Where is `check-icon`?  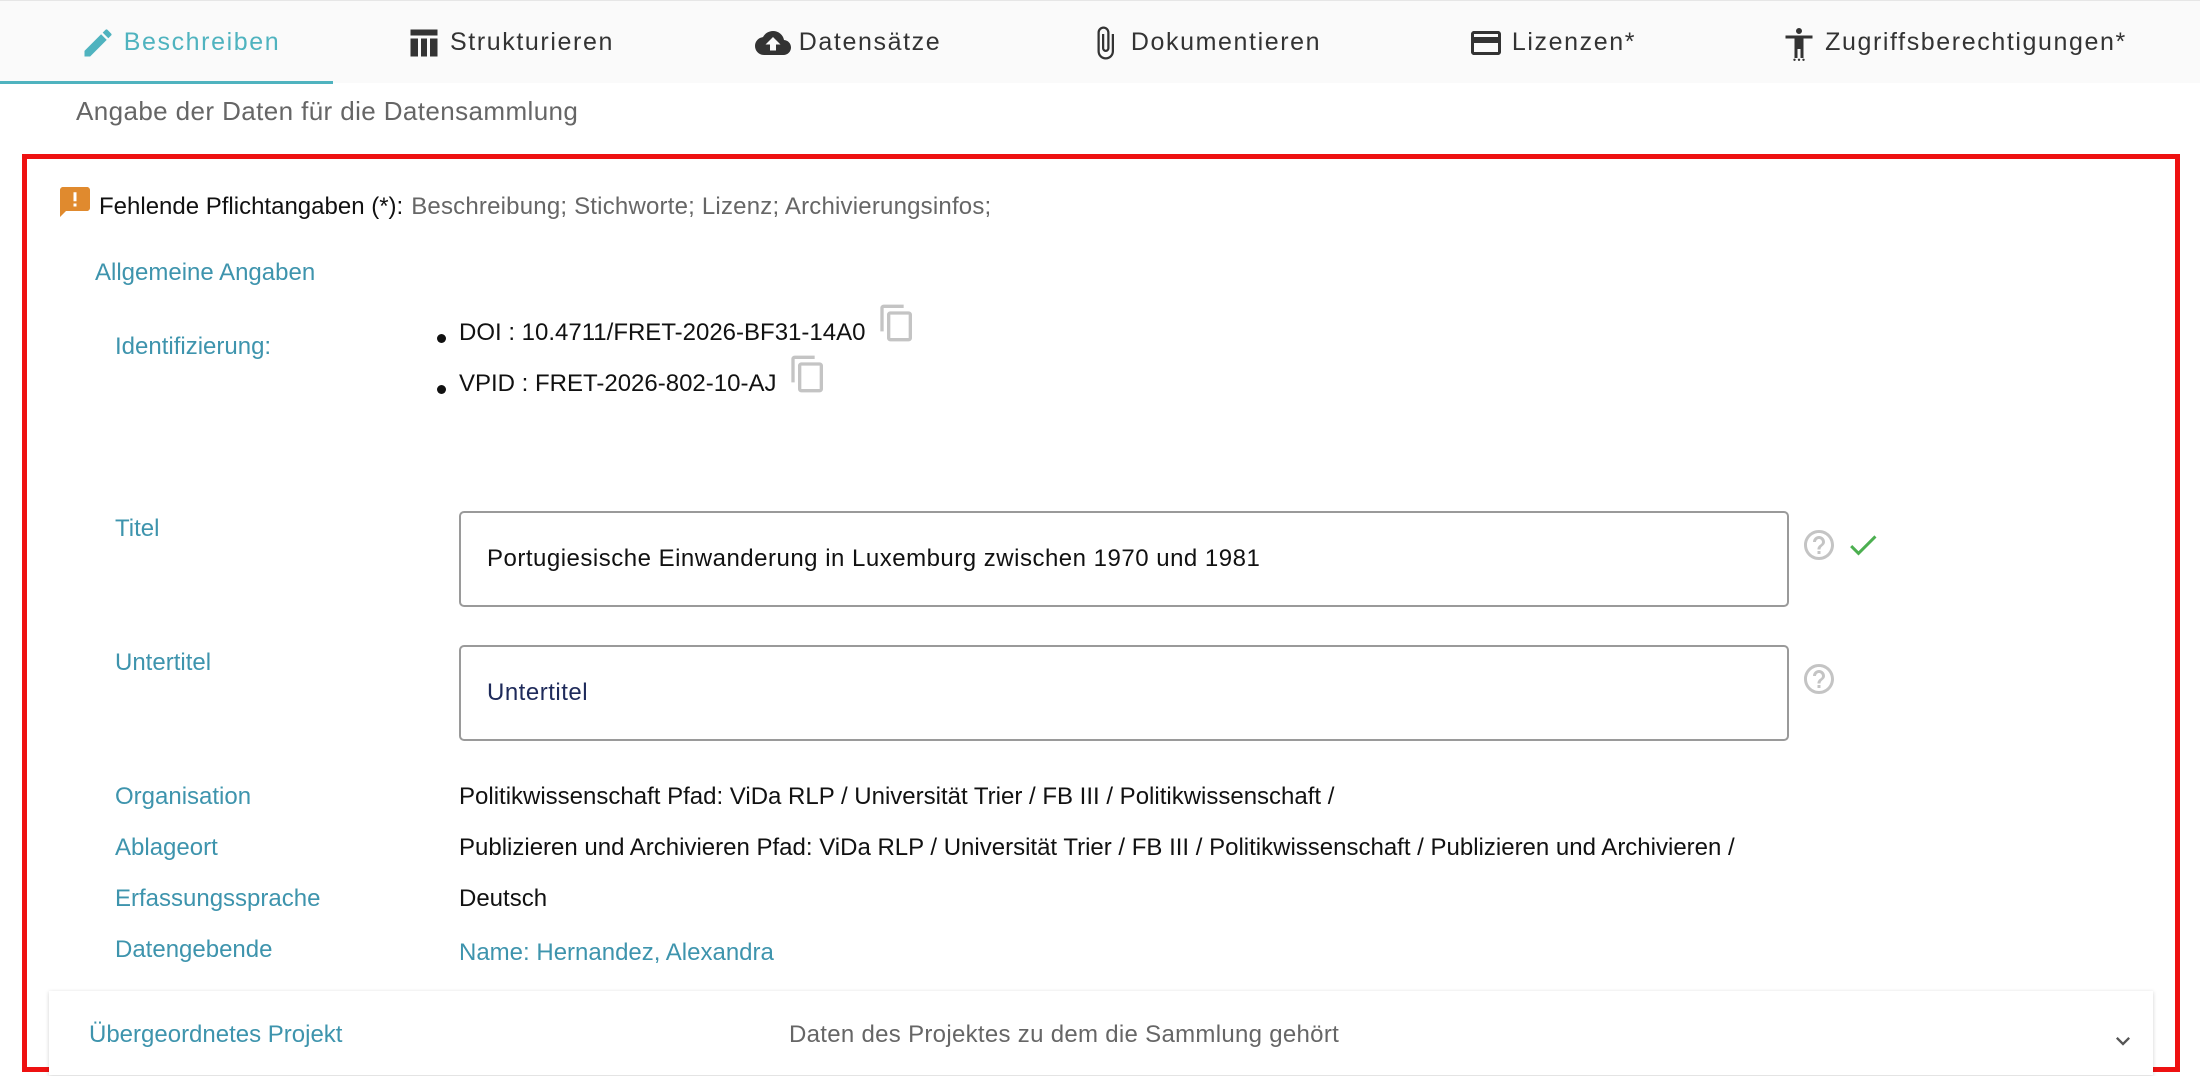 check-icon is located at coordinates (1863, 545).